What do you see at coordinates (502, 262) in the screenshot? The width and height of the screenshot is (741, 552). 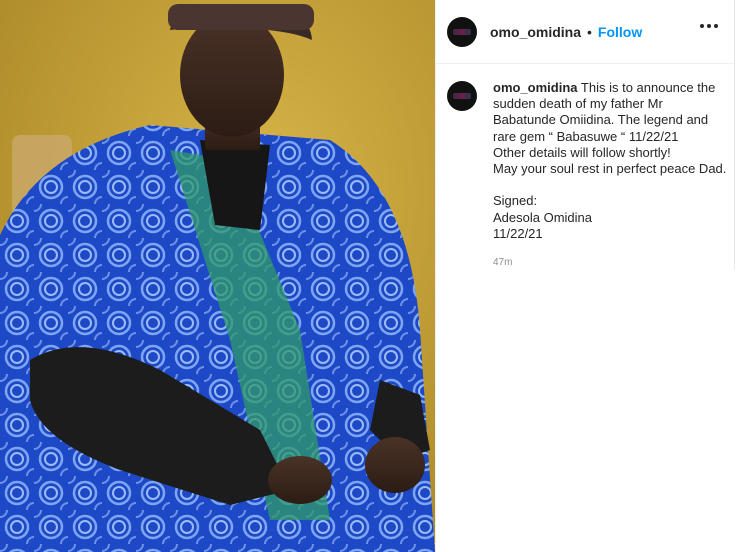 I see `post-timestamp: 47m` at bounding box center [502, 262].